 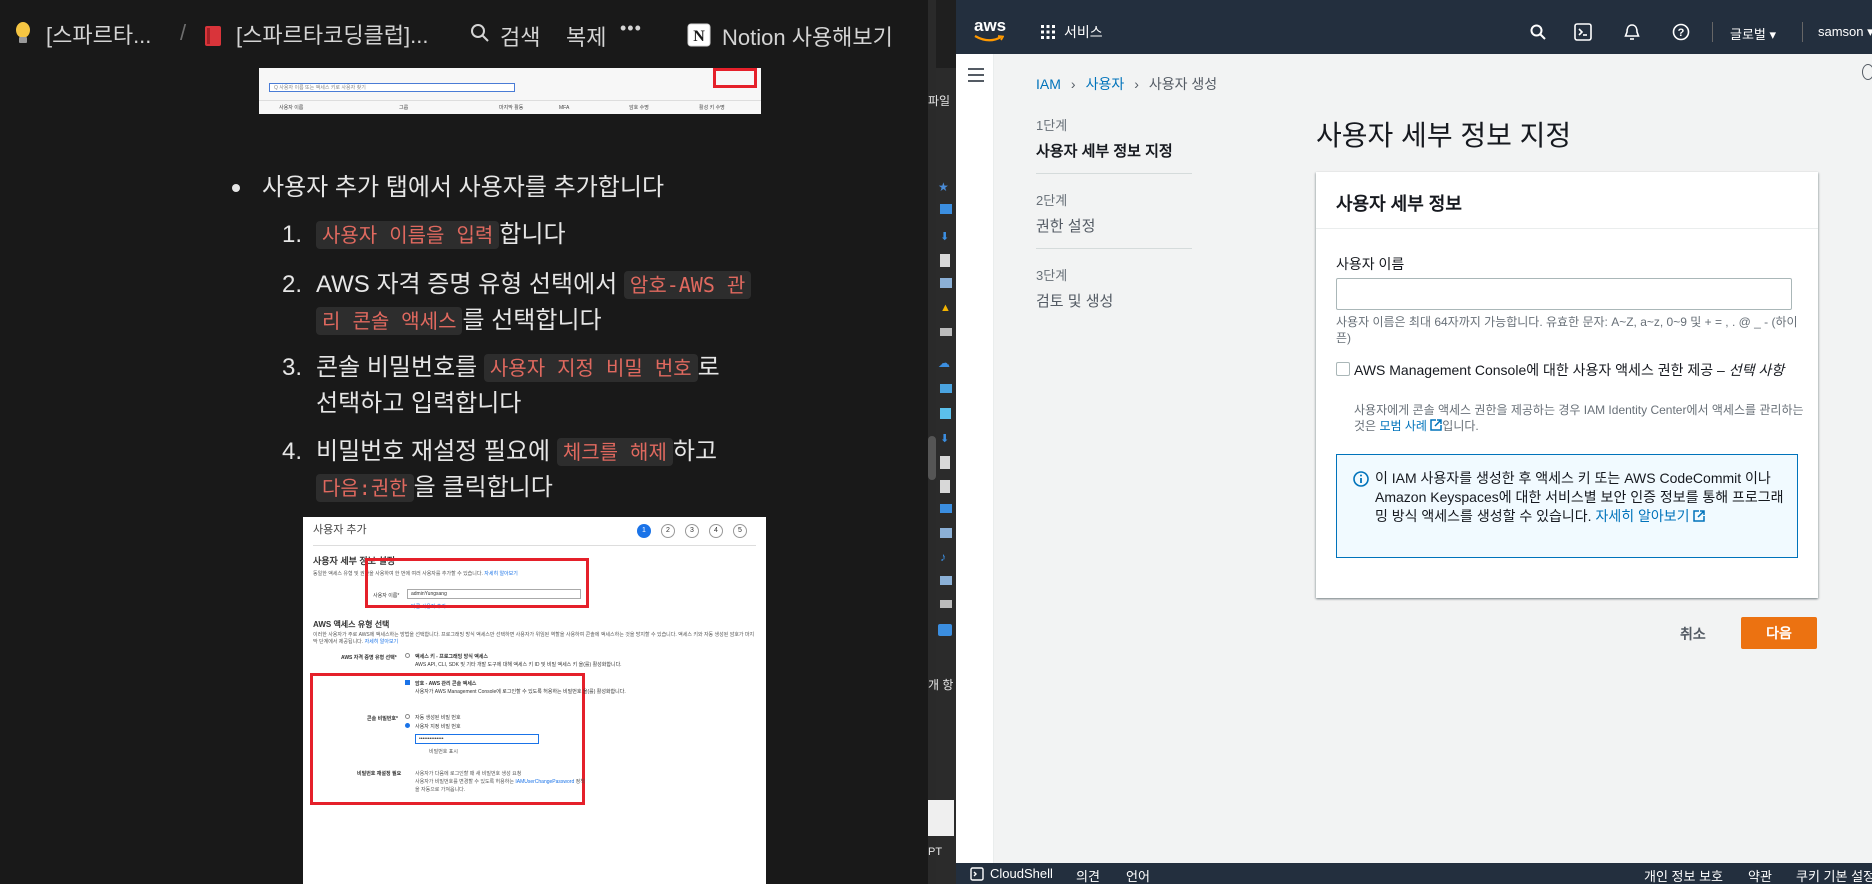 I want to click on strip-label: 개 항, so click(x=941, y=685).